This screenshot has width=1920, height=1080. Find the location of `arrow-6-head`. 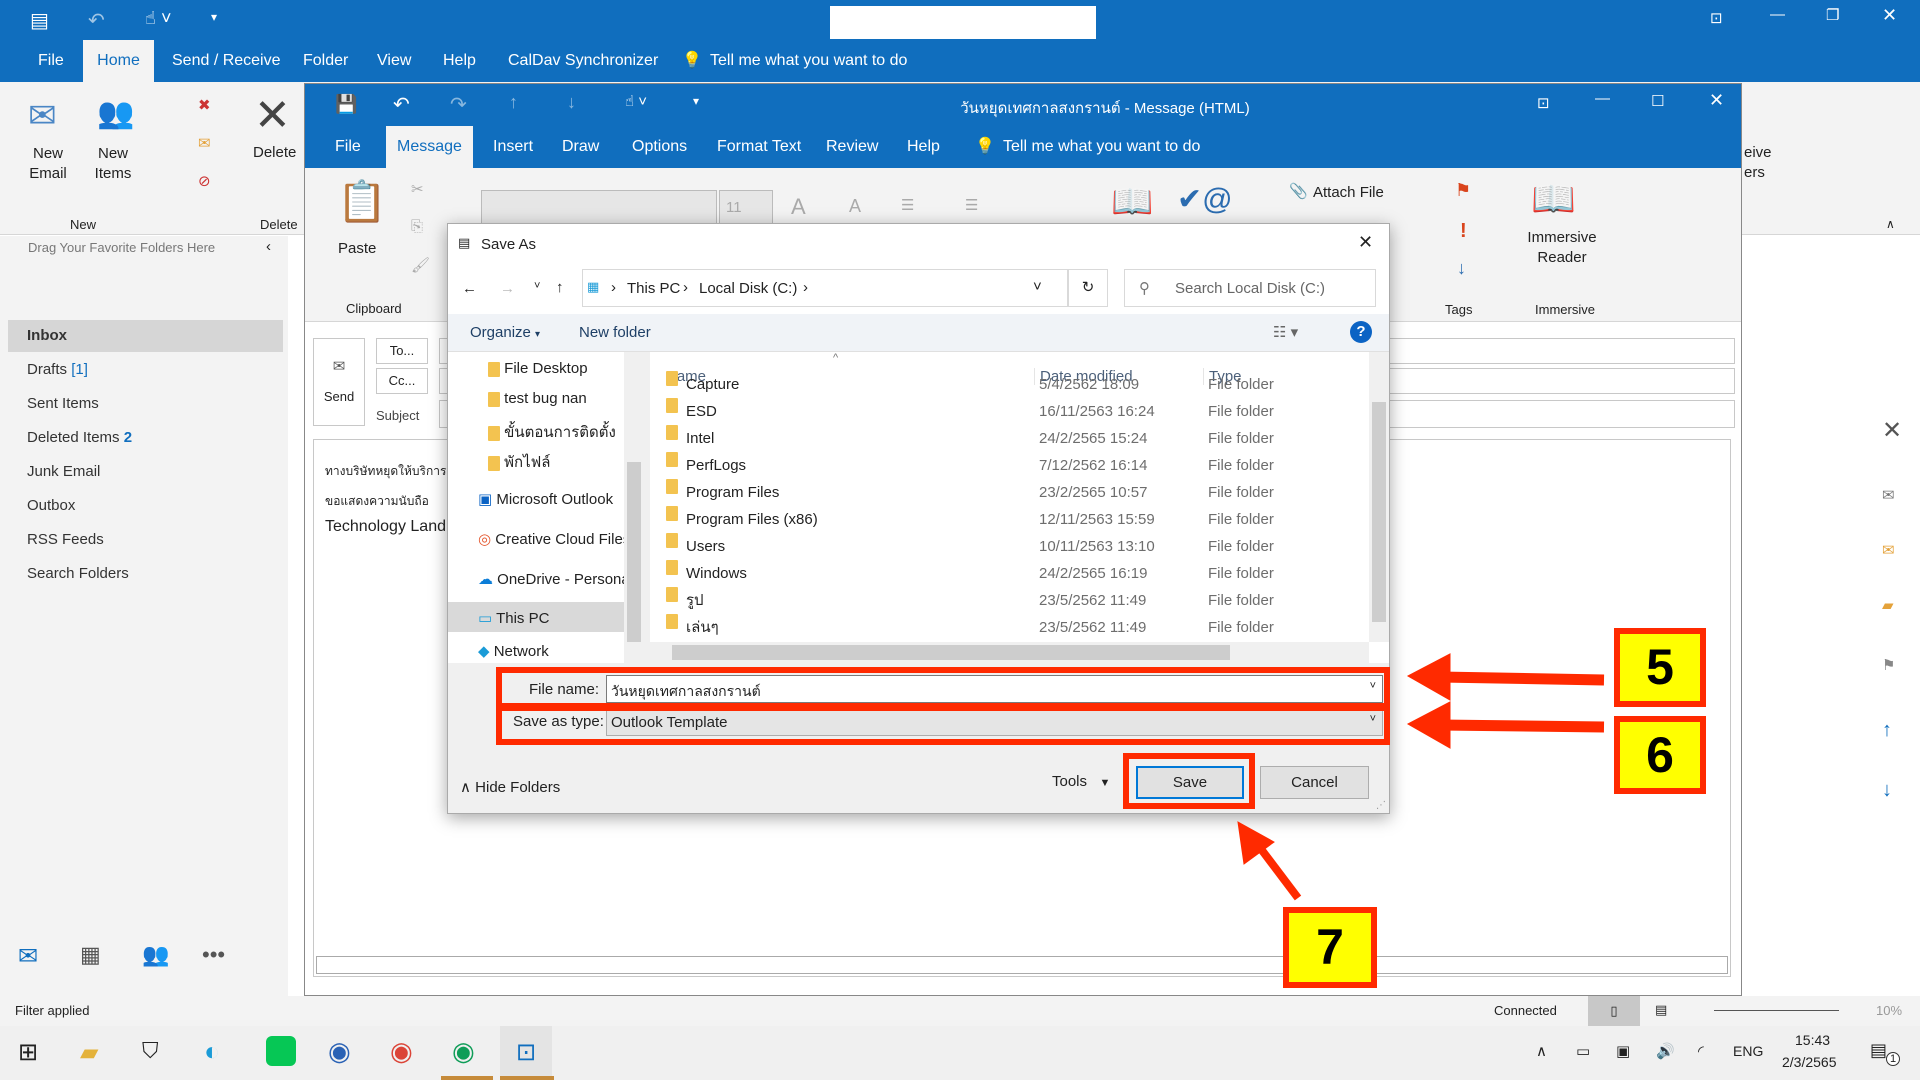

arrow-6-head is located at coordinates (1428, 725).